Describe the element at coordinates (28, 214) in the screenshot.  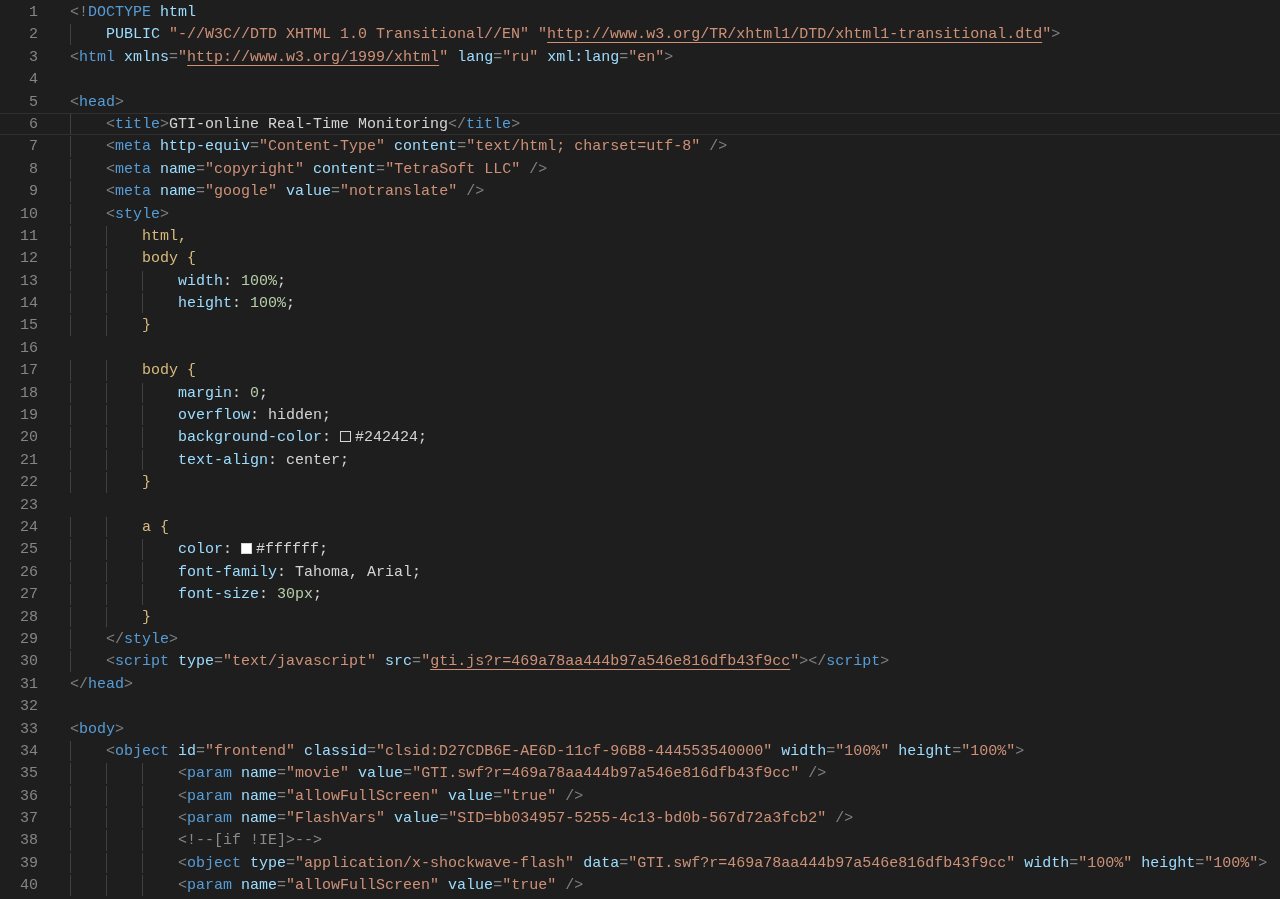
I see `line-number: 10` at that location.